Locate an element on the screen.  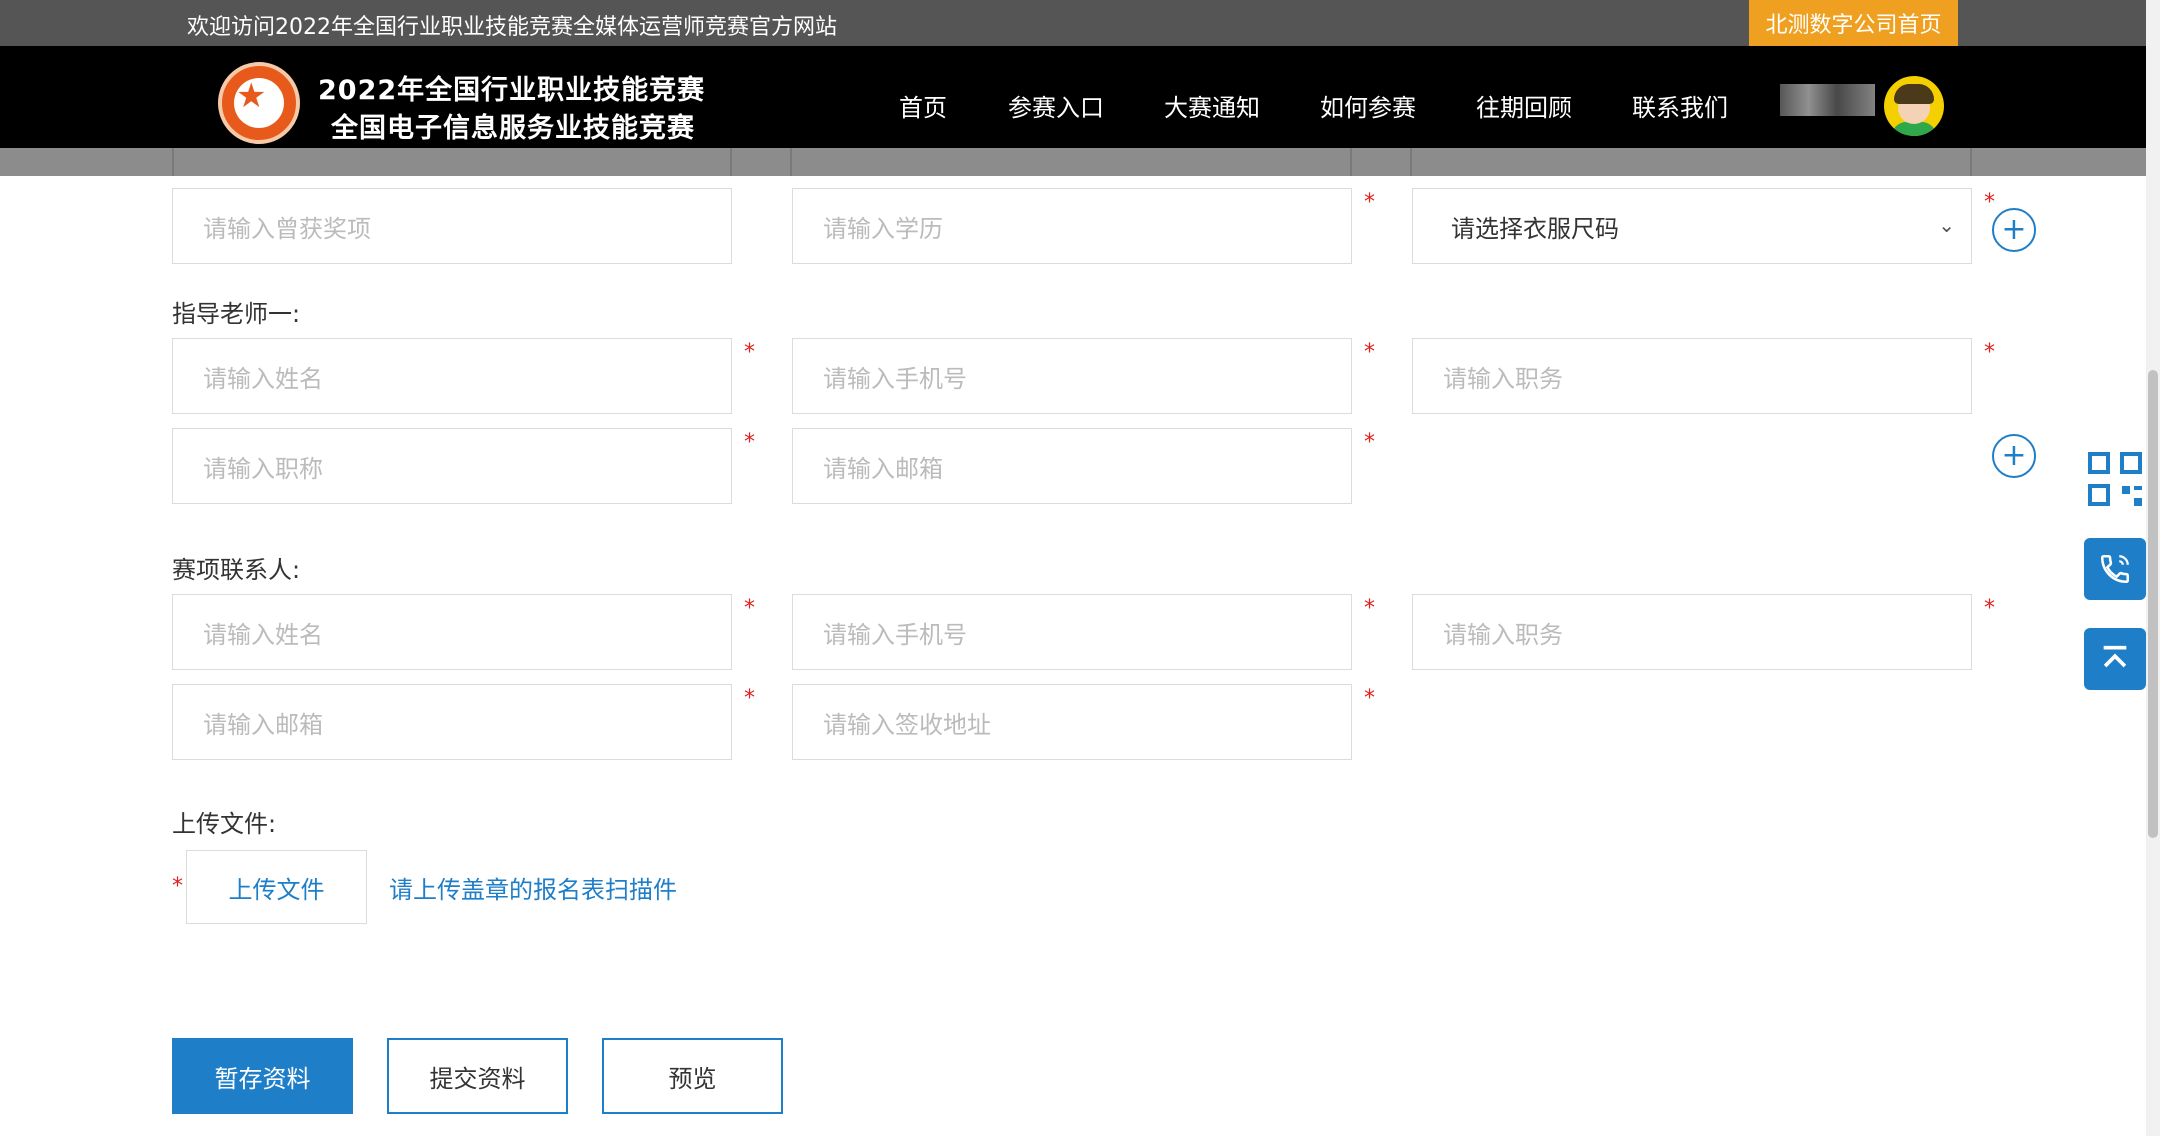
nav-notice: 大赛通知 is located at coordinates (1212, 105).